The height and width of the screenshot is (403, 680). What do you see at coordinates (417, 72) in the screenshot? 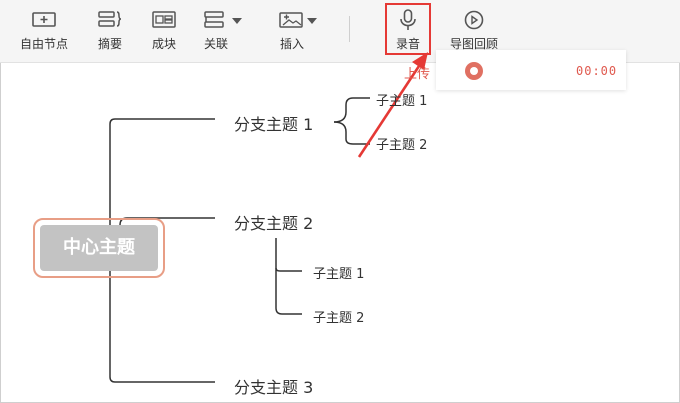
I see `upload-button: 上传` at bounding box center [417, 72].